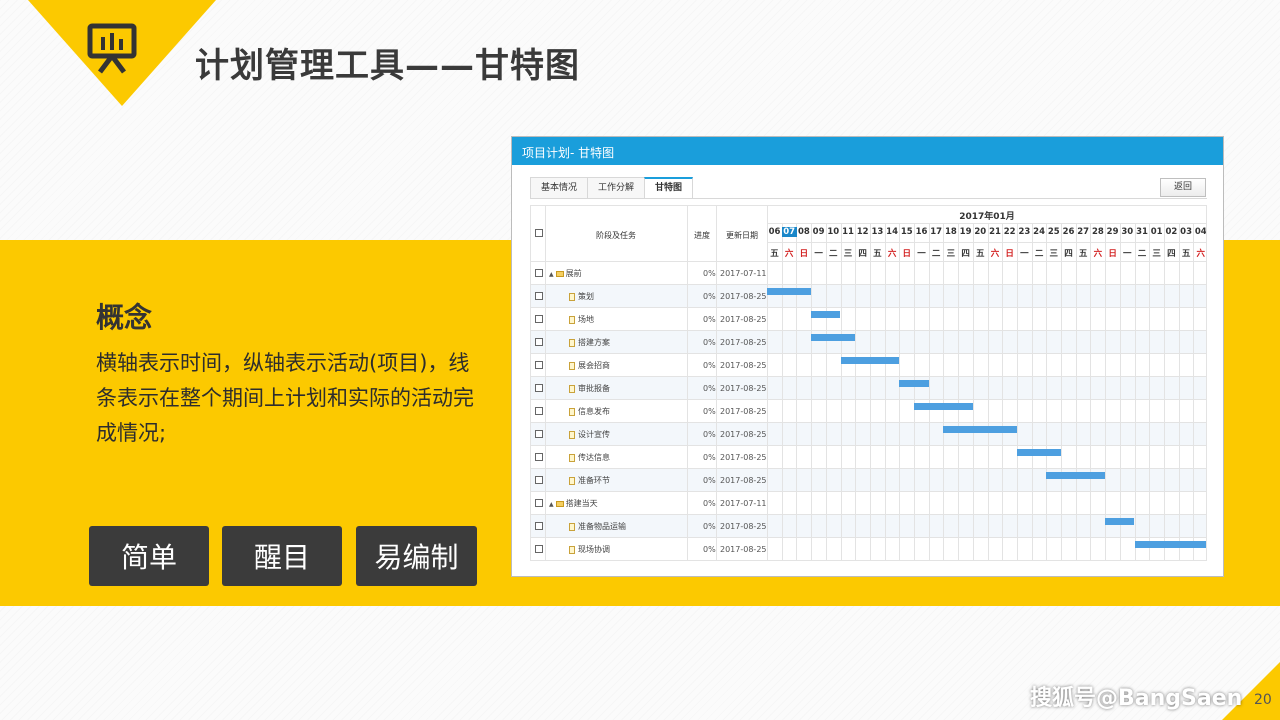 The image size is (1280, 720). What do you see at coordinates (789, 232) in the screenshot?
I see `day-label: 07` at bounding box center [789, 232].